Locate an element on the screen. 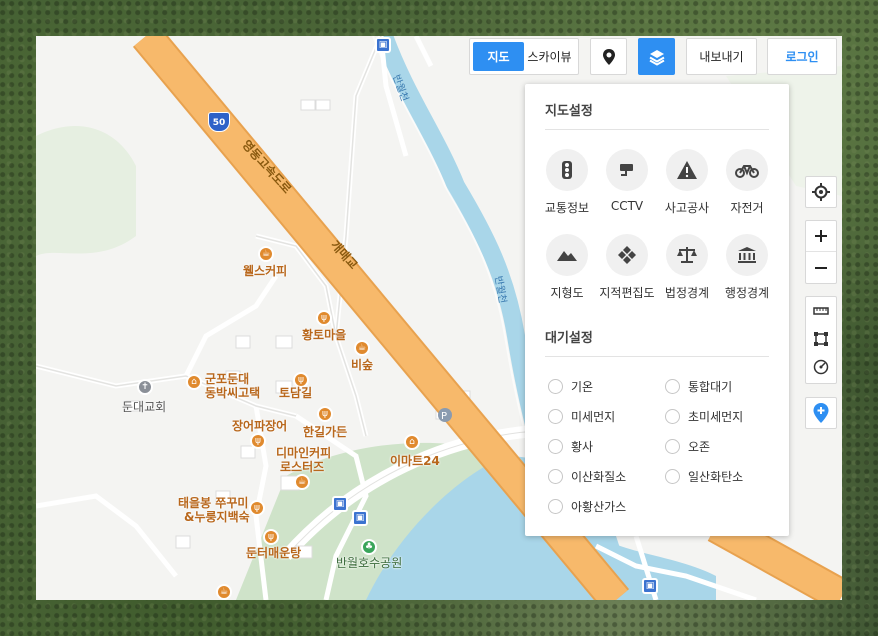  park-icon: ♣ is located at coordinates (369, 547).